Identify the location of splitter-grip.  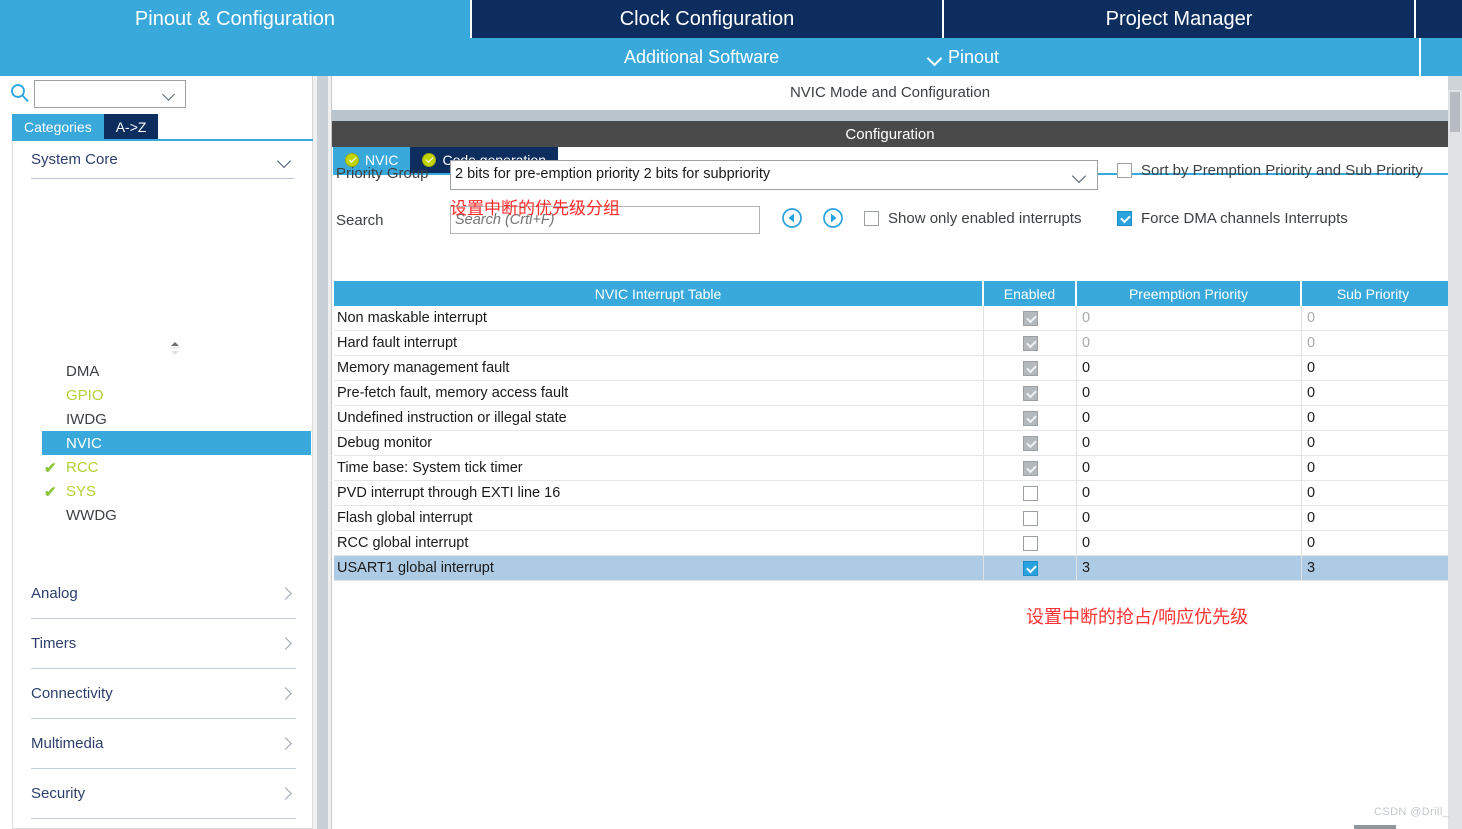
(322, 452).